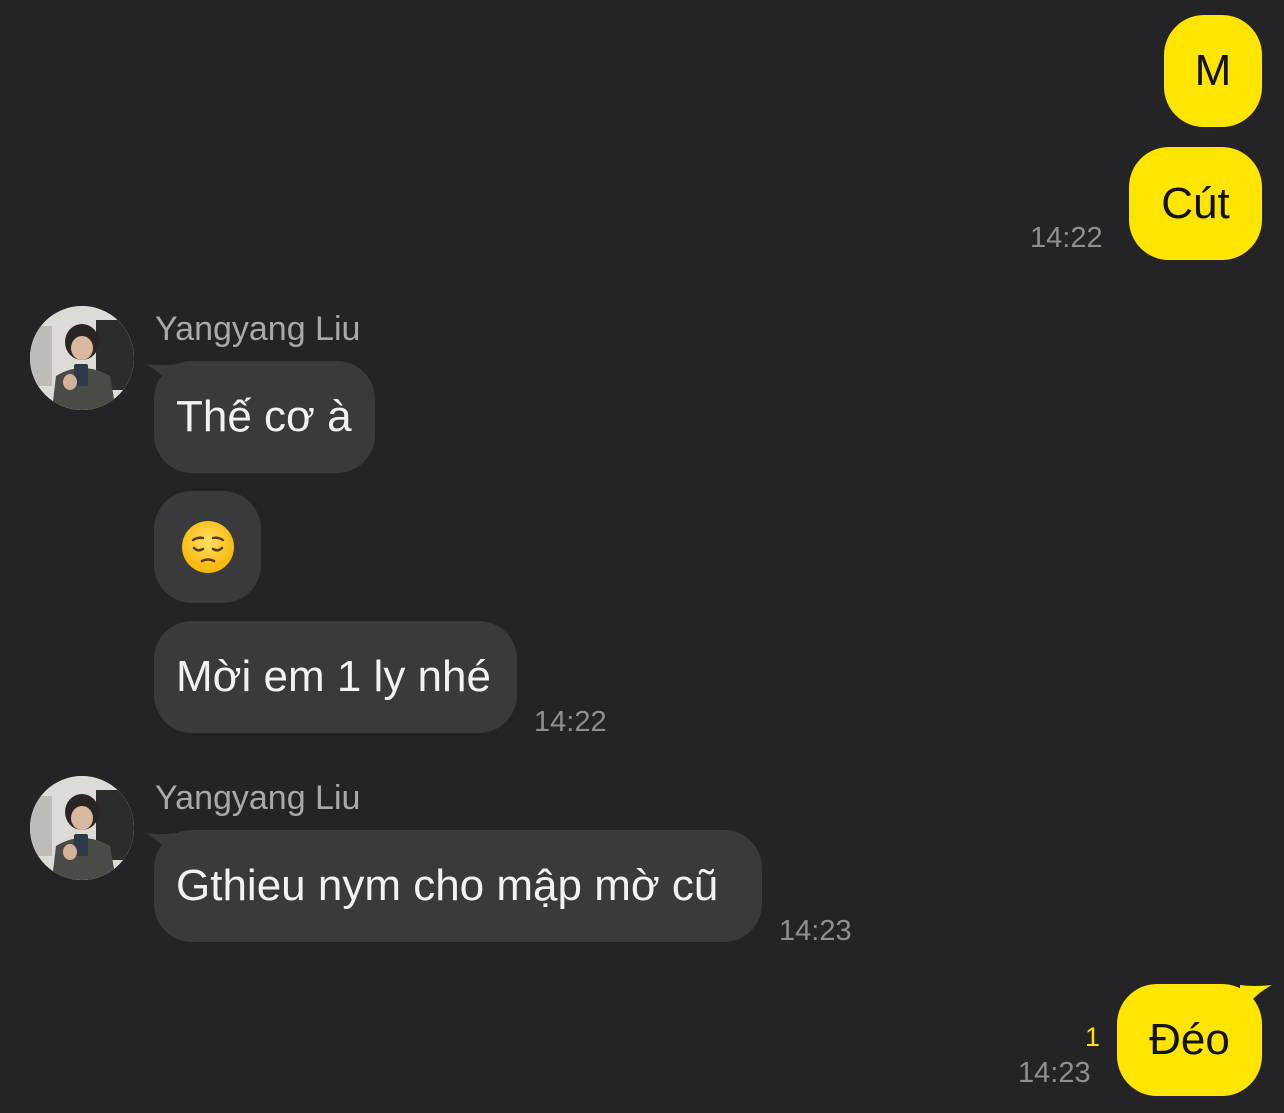 The width and height of the screenshot is (1284, 1113). I want to click on outgoing-message-bubble: Đéo, so click(1189, 1040).